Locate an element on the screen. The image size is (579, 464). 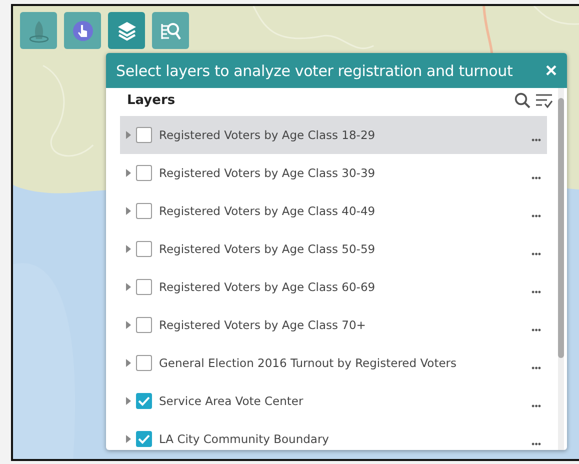
pointer-icon is located at coordinates (82, 30).